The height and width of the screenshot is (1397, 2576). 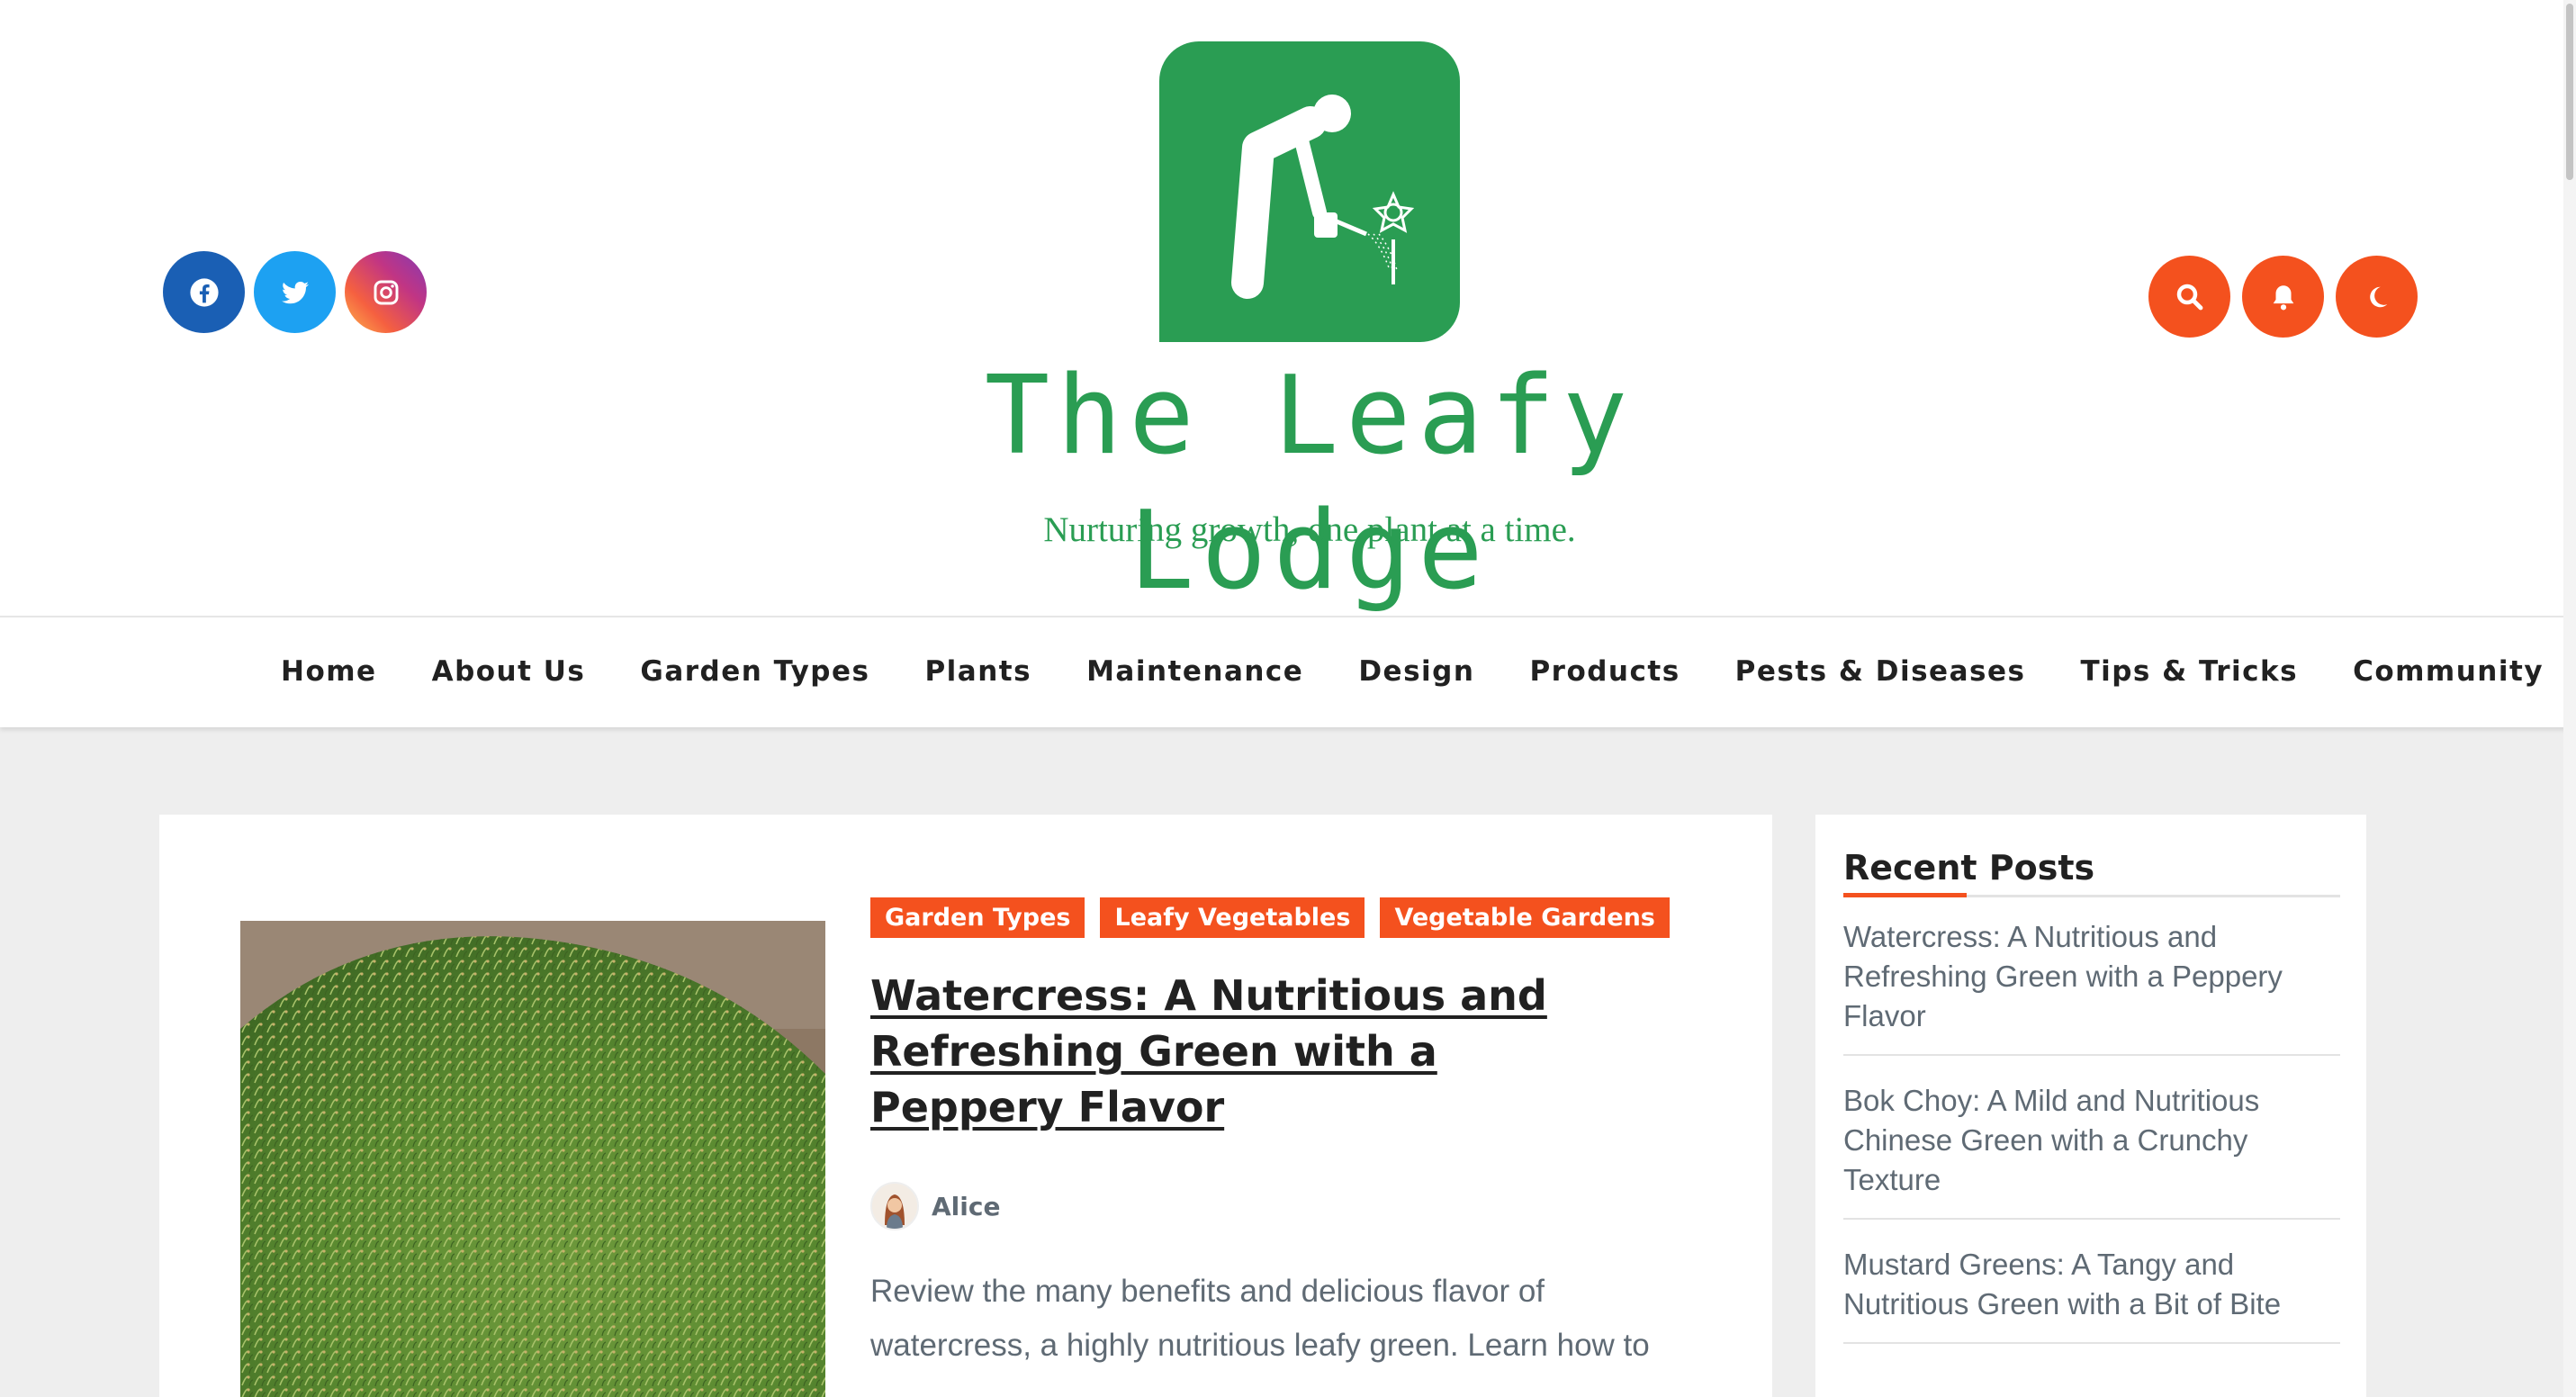 I want to click on gardener-logo-icon, so click(x=1323, y=197).